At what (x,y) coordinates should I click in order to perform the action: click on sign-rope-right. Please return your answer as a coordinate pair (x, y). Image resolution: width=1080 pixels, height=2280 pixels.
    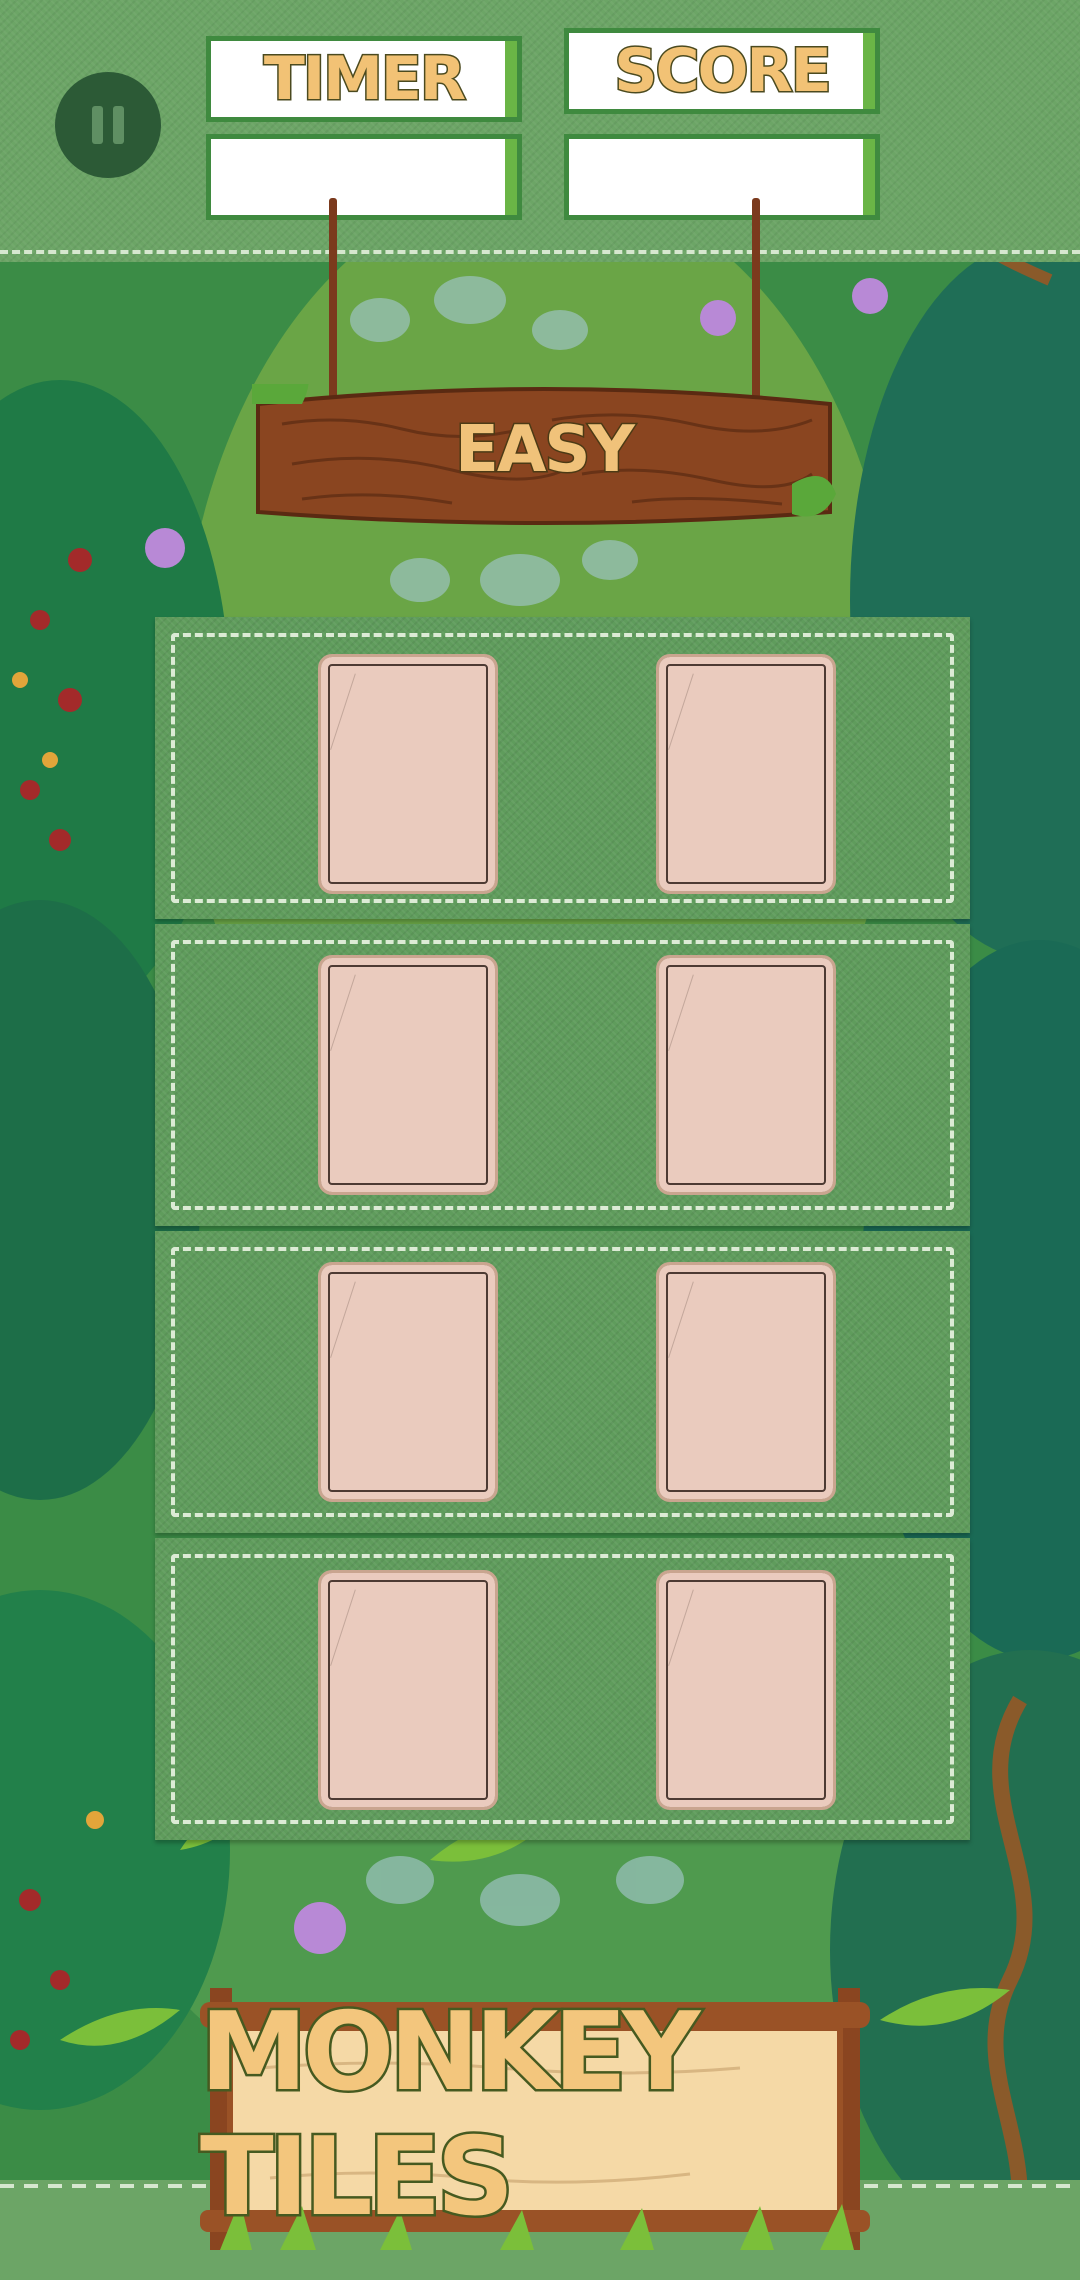
    Looking at the image, I should click on (756, 303).